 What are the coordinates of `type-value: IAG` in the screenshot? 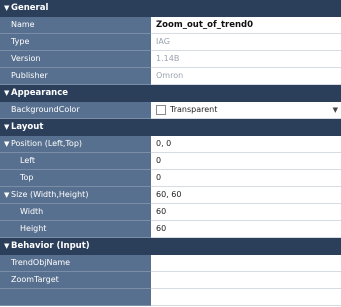 It's located at (246, 42).